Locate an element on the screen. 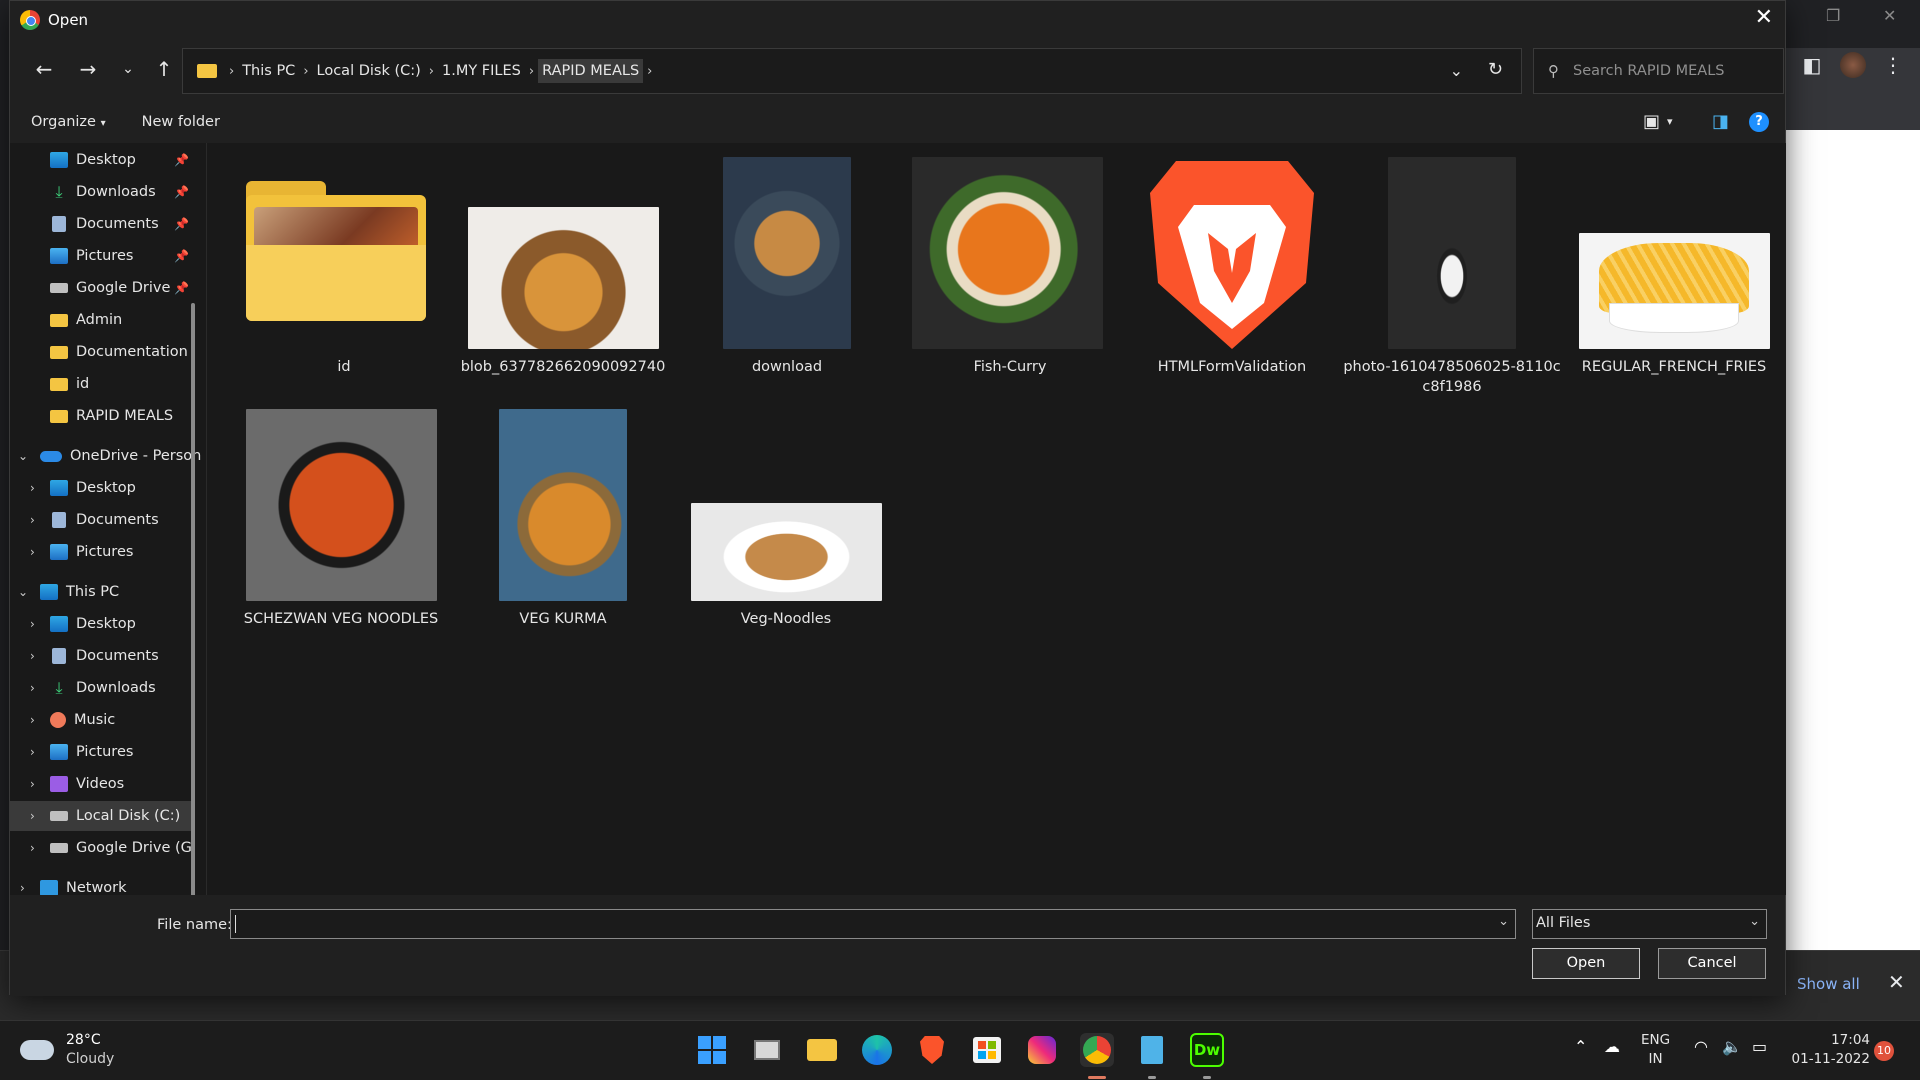 The height and width of the screenshot is (1080, 1920). change-view-icon: ▣ is located at coordinates (1651, 121).